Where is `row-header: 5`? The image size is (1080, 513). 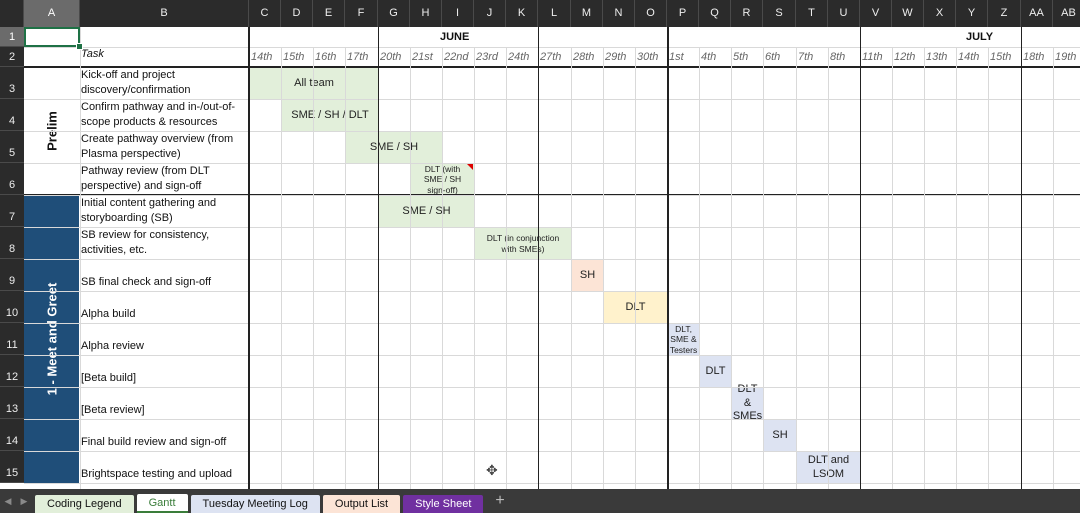
row-header: 5 is located at coordinates (12, 147).